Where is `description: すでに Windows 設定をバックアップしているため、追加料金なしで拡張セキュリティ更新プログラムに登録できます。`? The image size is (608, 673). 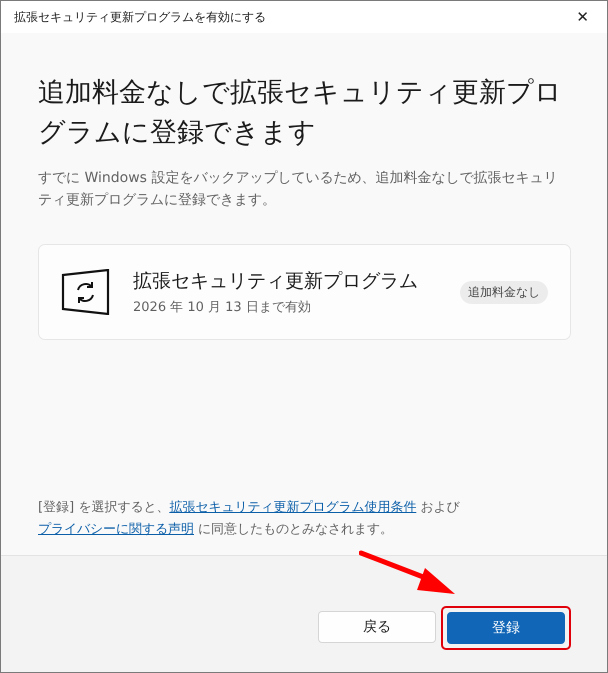
description: すでに Windows 設定をバックアップしているため、追加料金なしで拡張セキュリティ更新プログラムに登録できます。 is located at coordinates (298, 189).